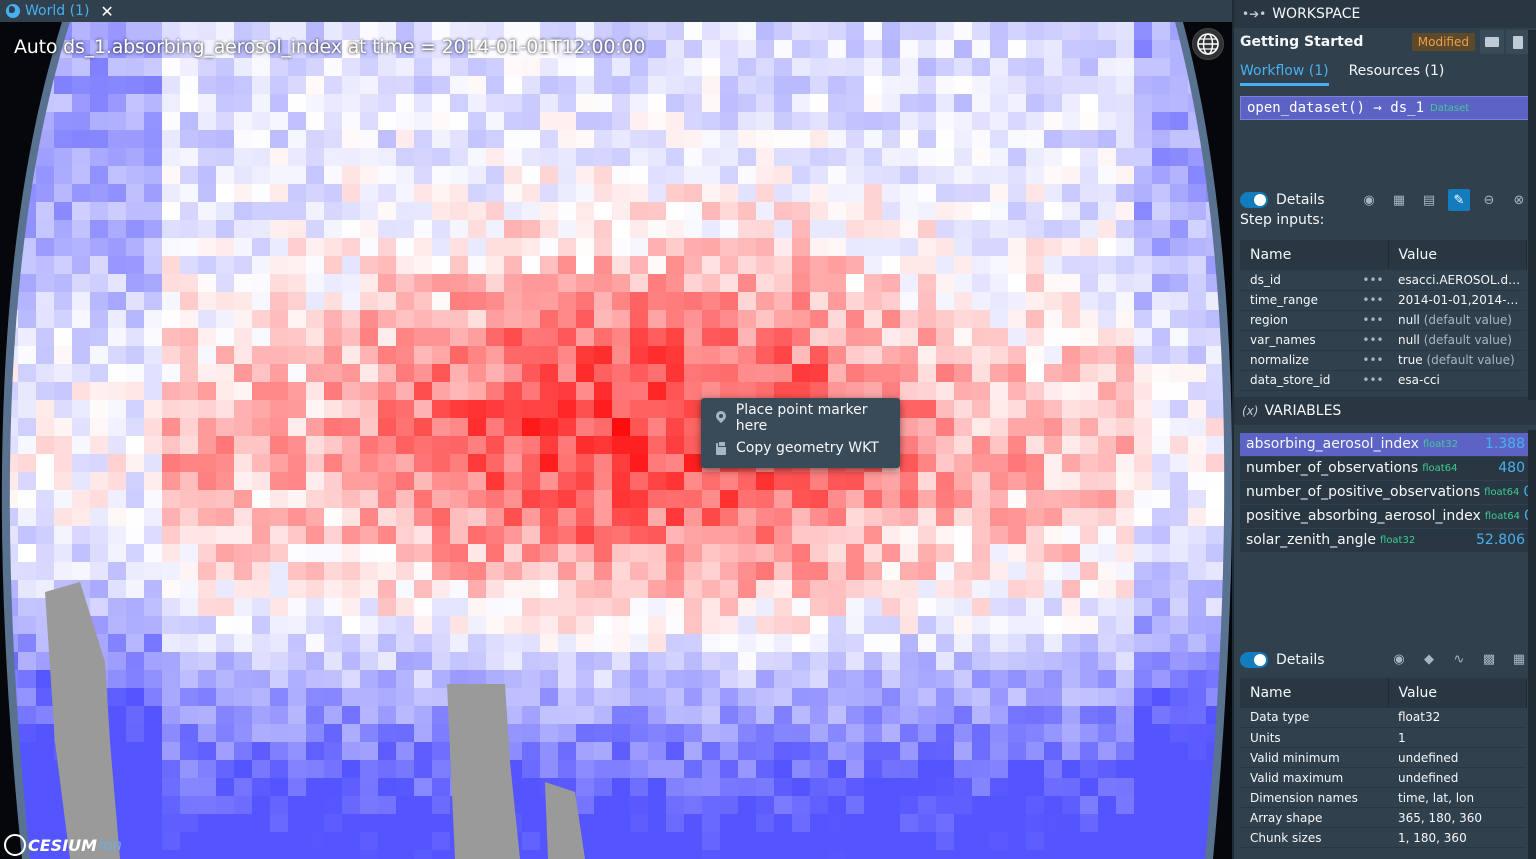 The width and height of the screenshot is (1536, 859). Describe the element at coordinates (1489, 660) in the screenshot. I see `bar-chart-icon: ▩` at that location.